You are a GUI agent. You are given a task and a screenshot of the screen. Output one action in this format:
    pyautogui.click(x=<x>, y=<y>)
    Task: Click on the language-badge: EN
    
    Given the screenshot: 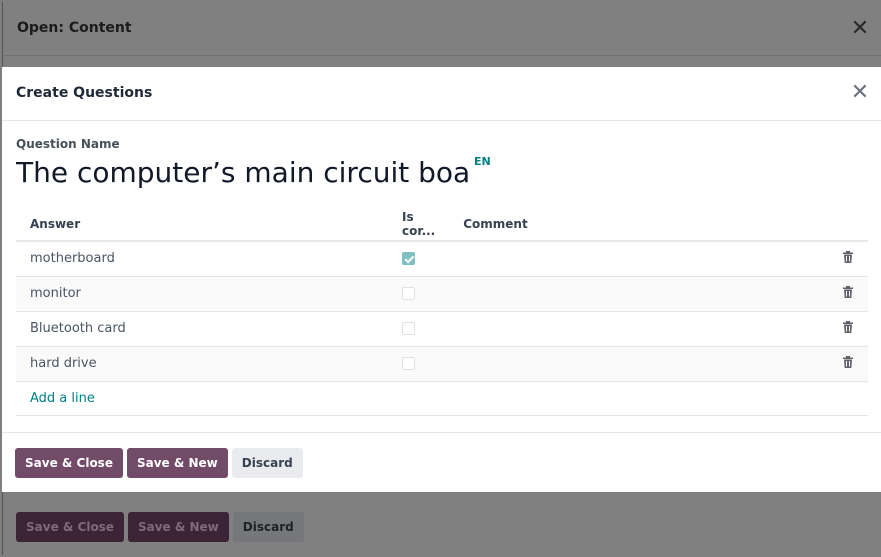 What is the action you would take?
    pyautogui.click(x=482, y=161)
    